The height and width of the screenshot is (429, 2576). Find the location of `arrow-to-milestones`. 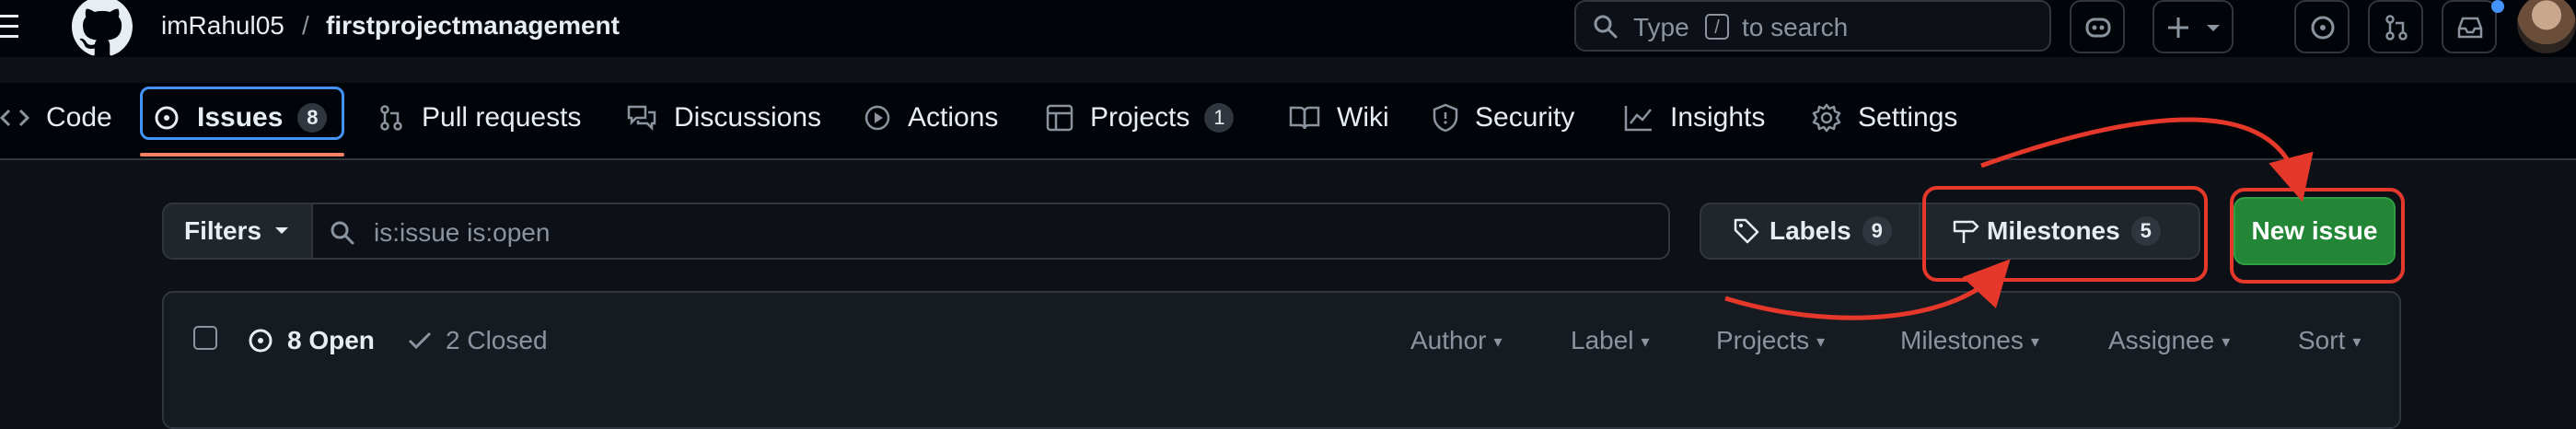

arrow-to-milestones is located at coordinates (1867, 289).